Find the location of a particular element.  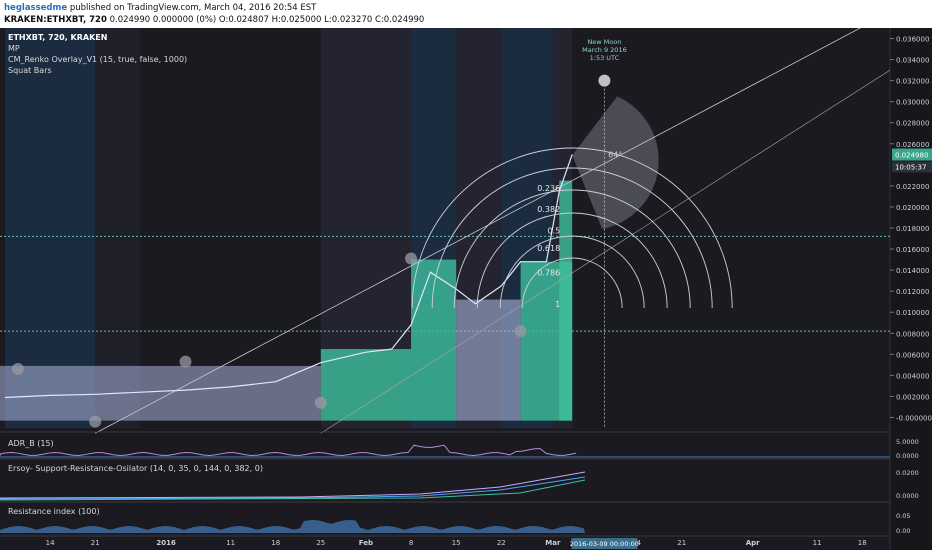

fib-level-label: 1 is located at coordinates (557, 304).